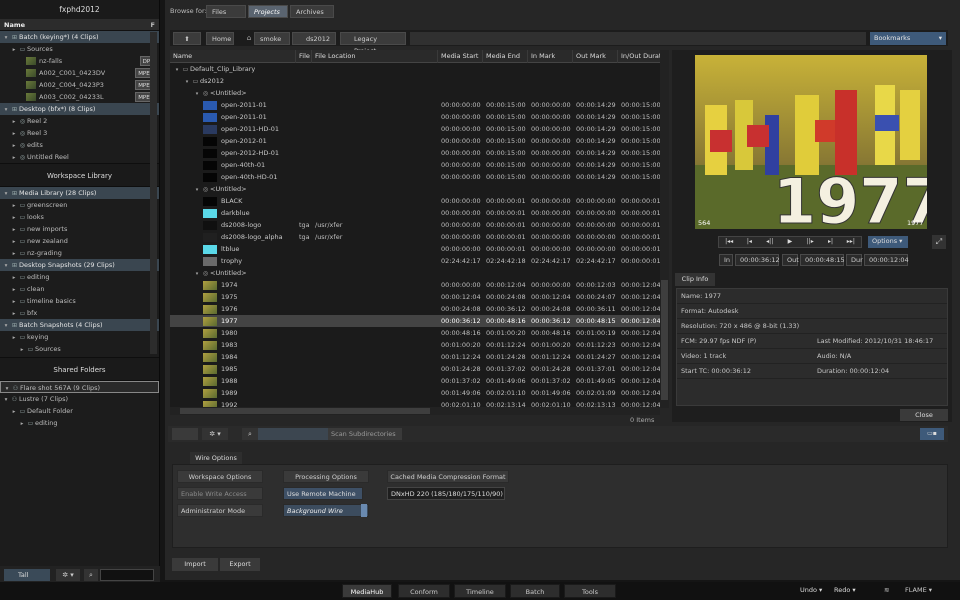  I want to click on up-arrow-icon: ⬆, so click(187, 38).